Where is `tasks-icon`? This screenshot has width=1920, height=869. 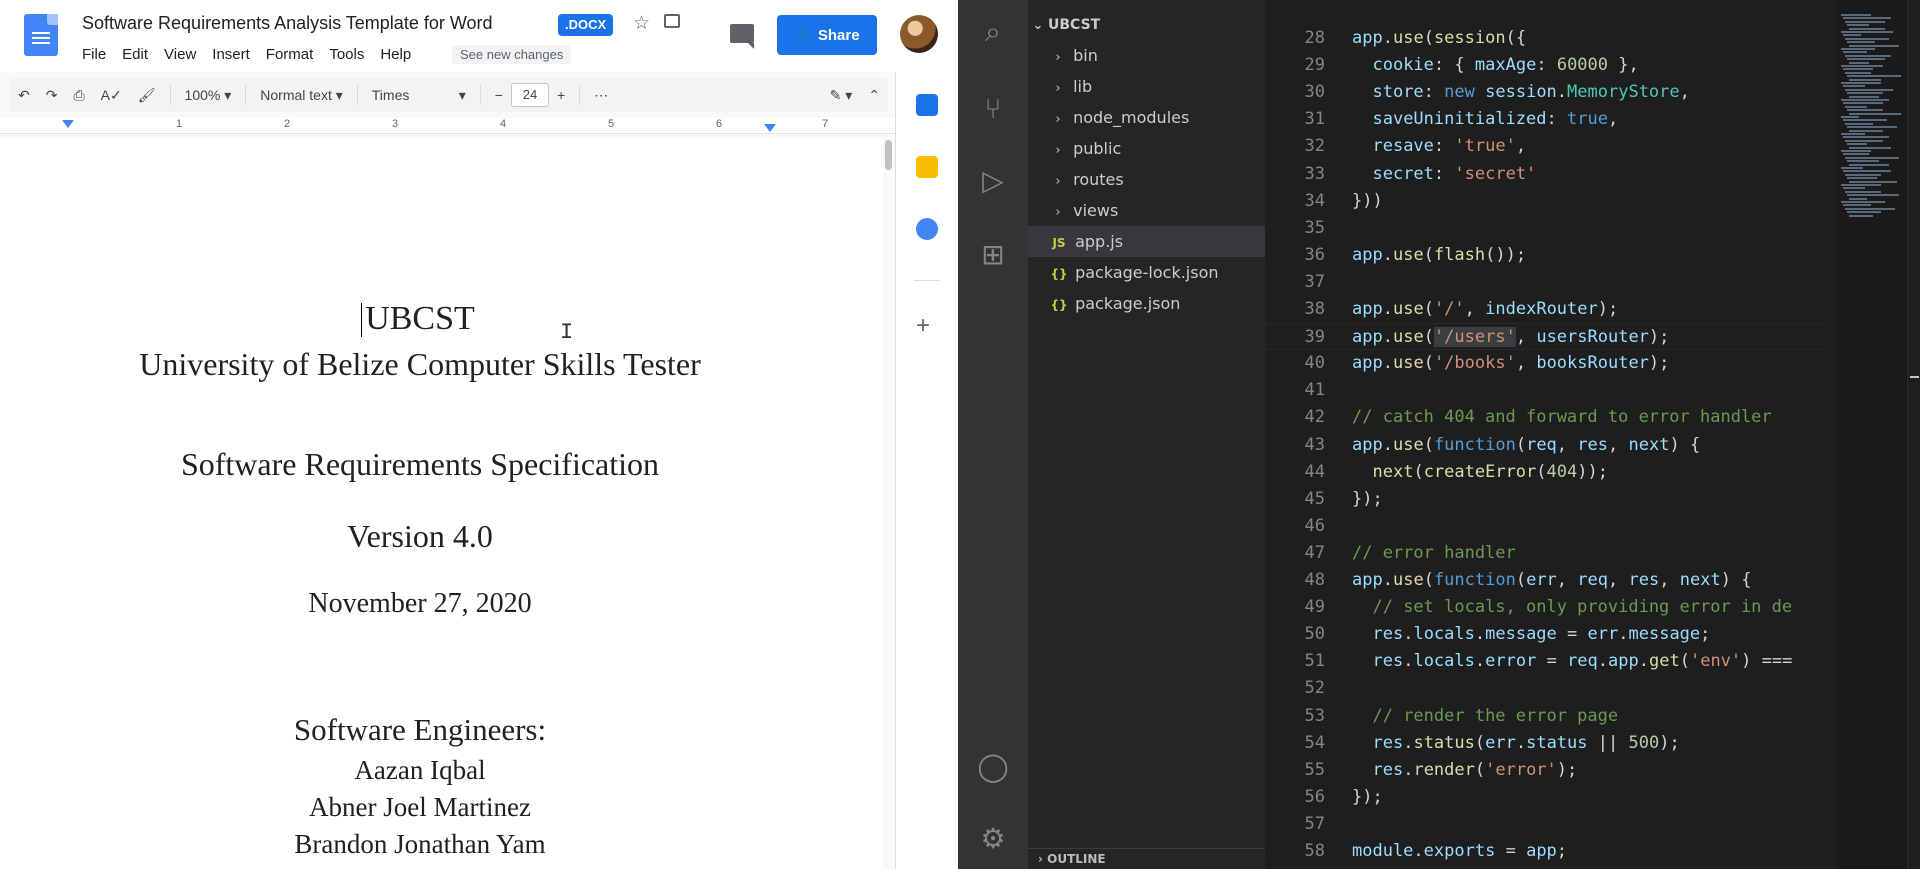 tasks-icon is located at coordinates (927, 229).